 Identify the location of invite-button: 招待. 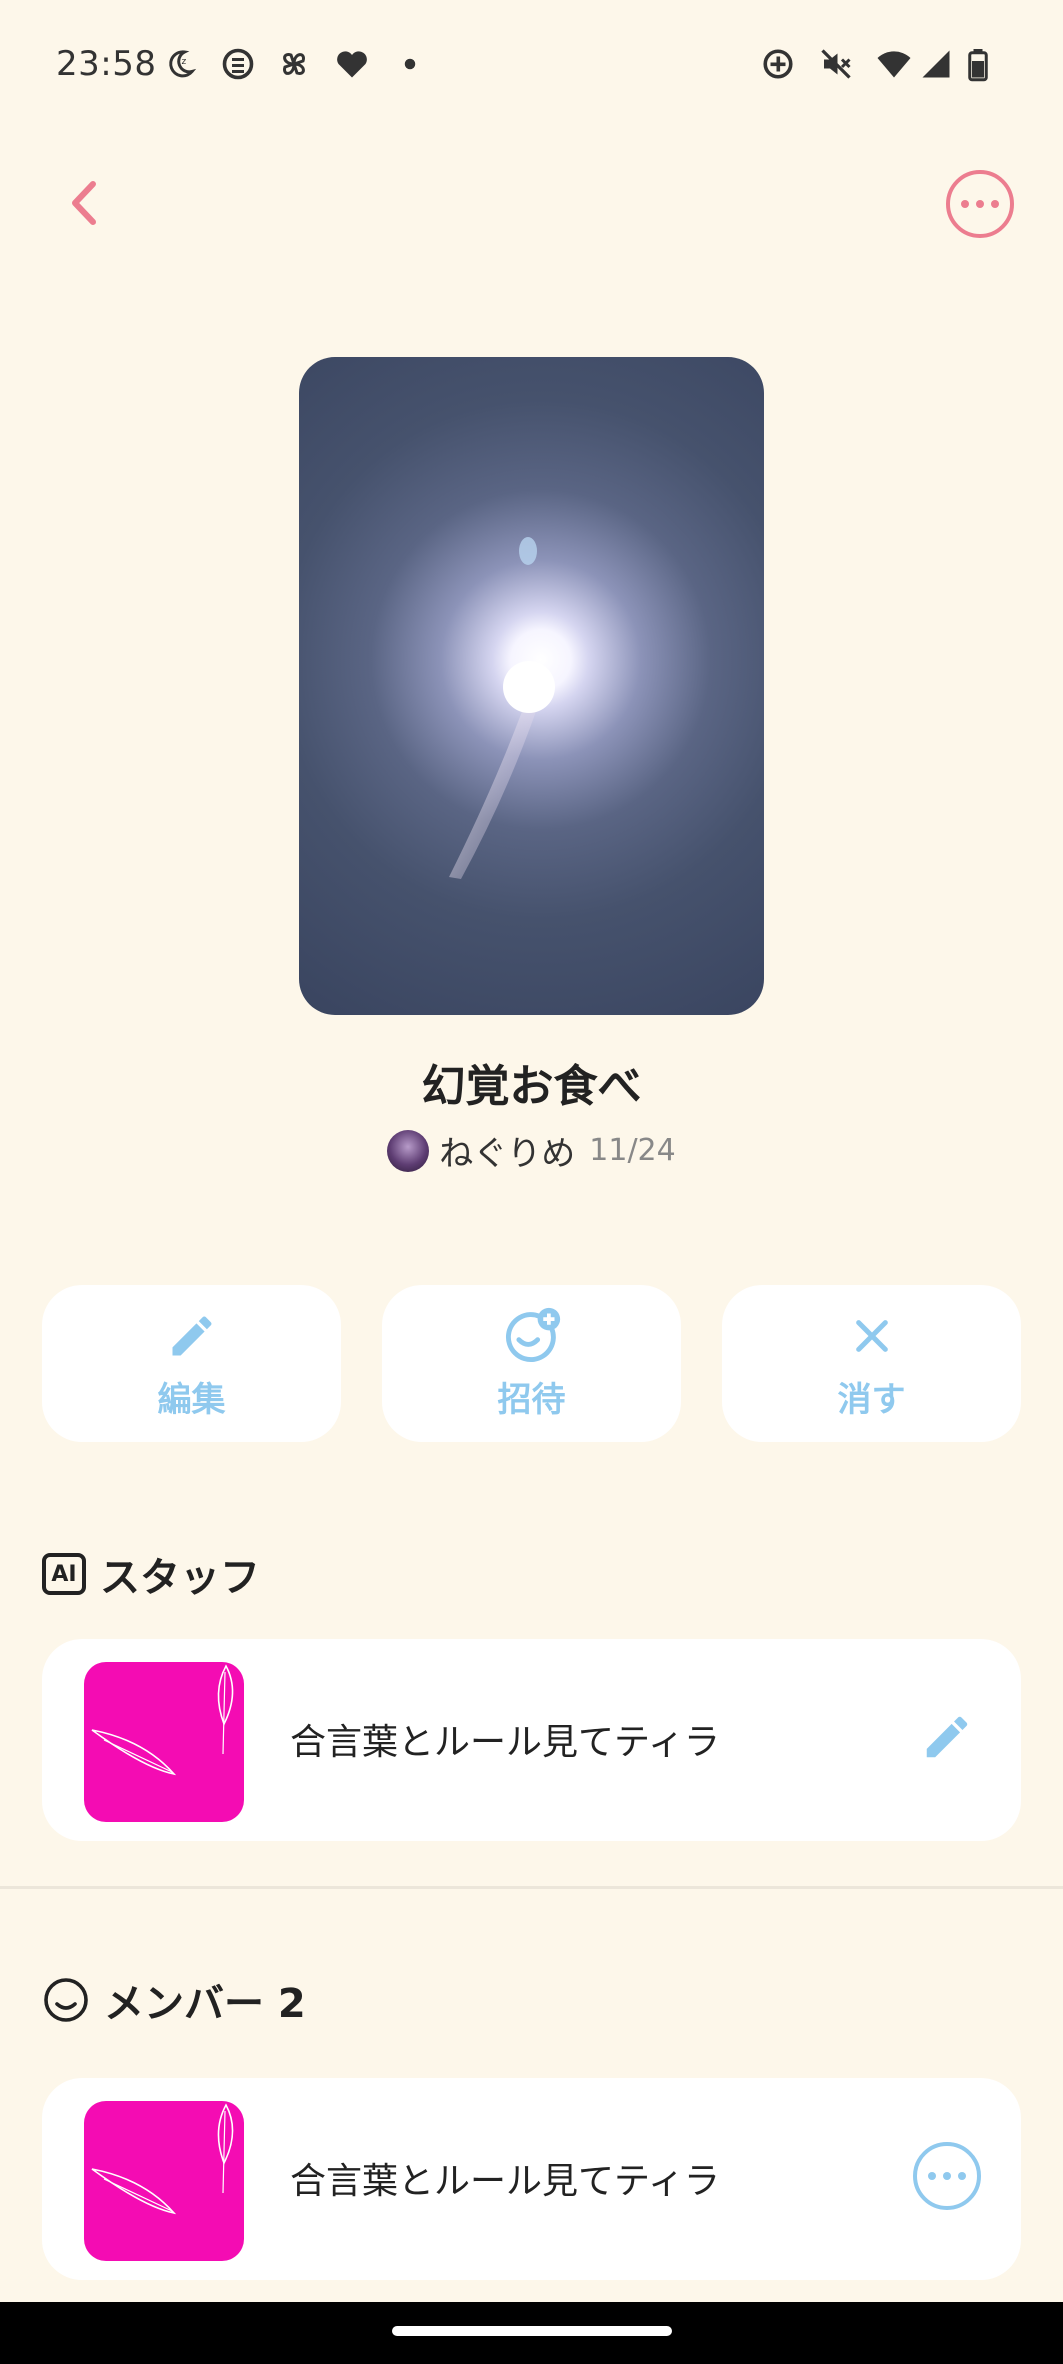
(531, 1363).